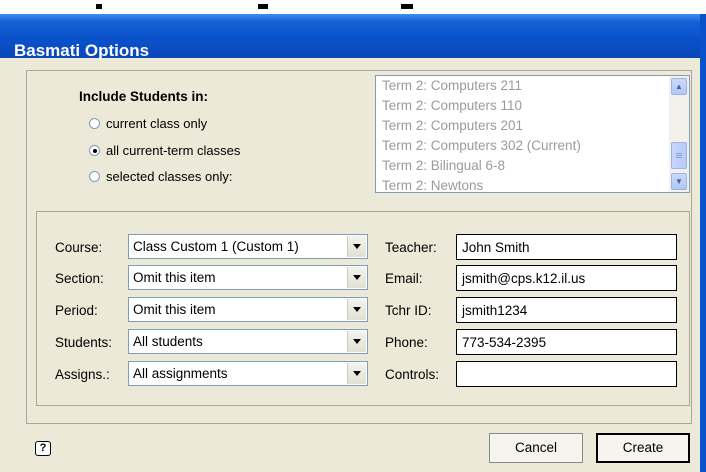 The height and width of the screenshot is (472, 706). What do you see at coordinates (408, 310) in the screenshot?
I see `tchr-id-label: Tchr ID:` at bounding box center [408, 310].